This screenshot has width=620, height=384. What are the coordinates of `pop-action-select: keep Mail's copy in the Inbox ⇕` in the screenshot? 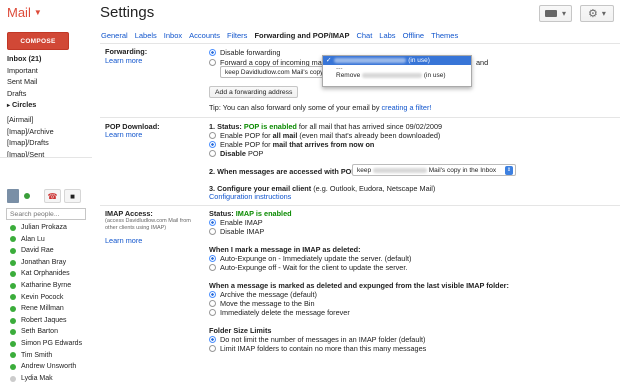 It's located at (434, 170).